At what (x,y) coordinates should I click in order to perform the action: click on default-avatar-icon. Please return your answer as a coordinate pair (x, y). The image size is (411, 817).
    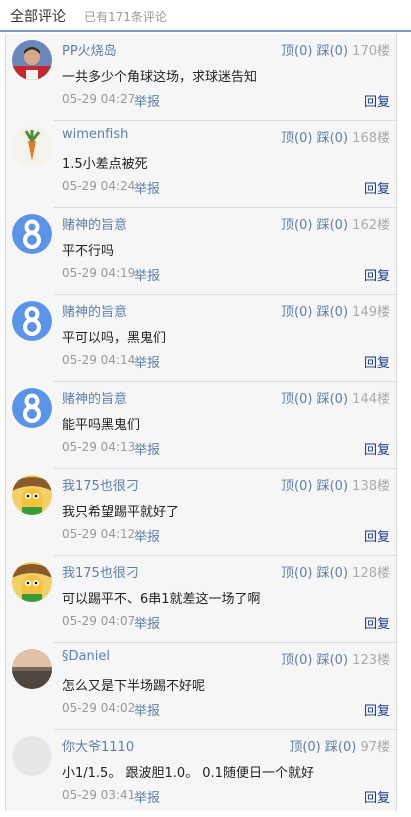
    Looking at the image, I should click on (32, 756).